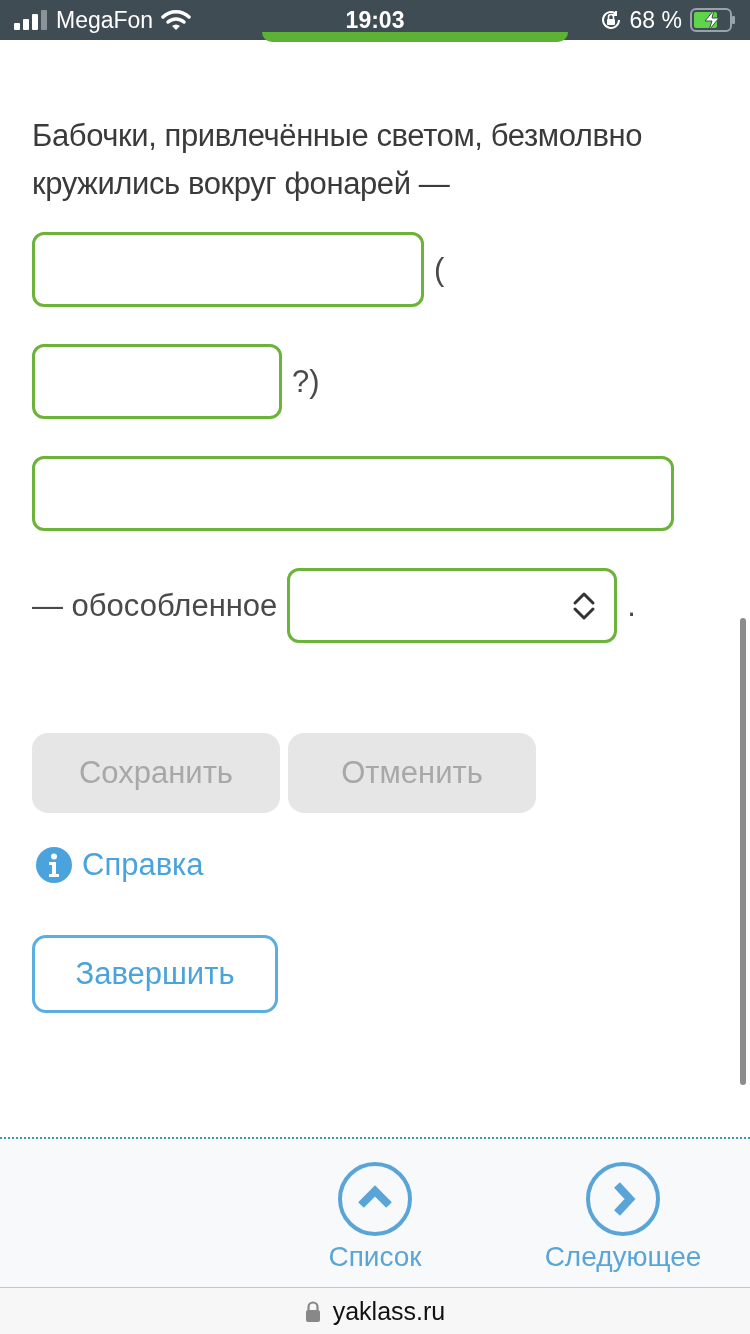 Image resolution: width=750 pixels, height=1334 pixels. What do you see at coordinates (389, 1311) in the screenshot?
I see `url-text: yaklass.ru` at bounding box center [389, 1311].